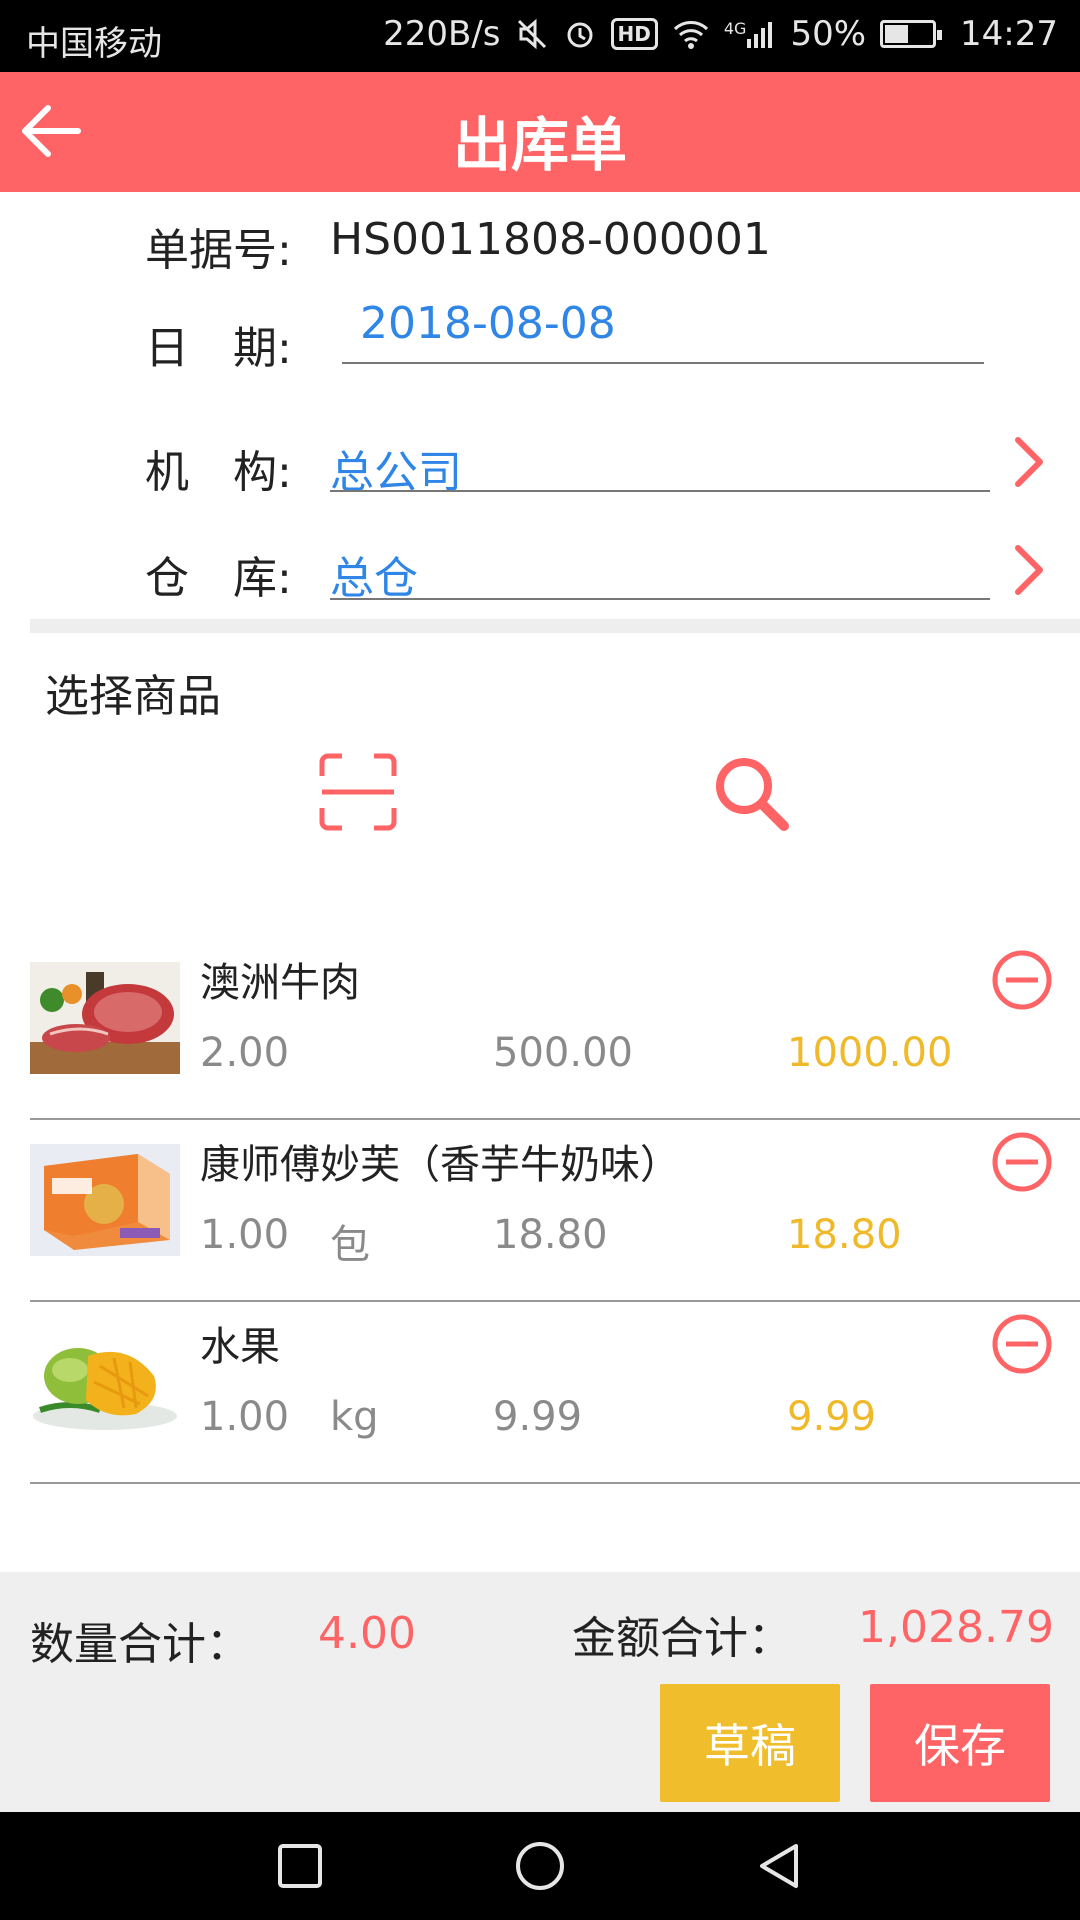  I want to click on product-amount: 18.80, so click(844, 1235).